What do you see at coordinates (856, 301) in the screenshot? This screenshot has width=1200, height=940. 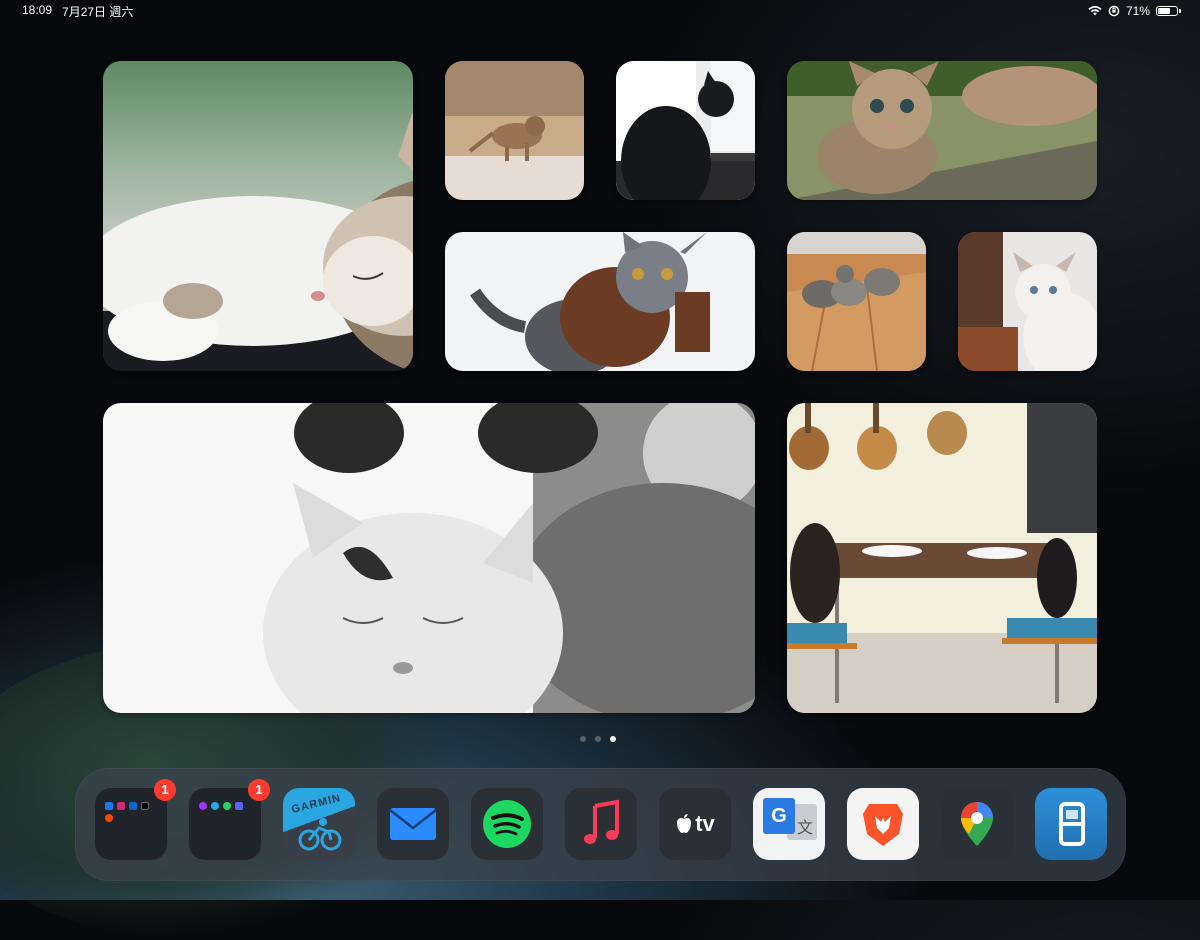 I see `photo-widget-three-kittens` at bounding box center [856, 301].